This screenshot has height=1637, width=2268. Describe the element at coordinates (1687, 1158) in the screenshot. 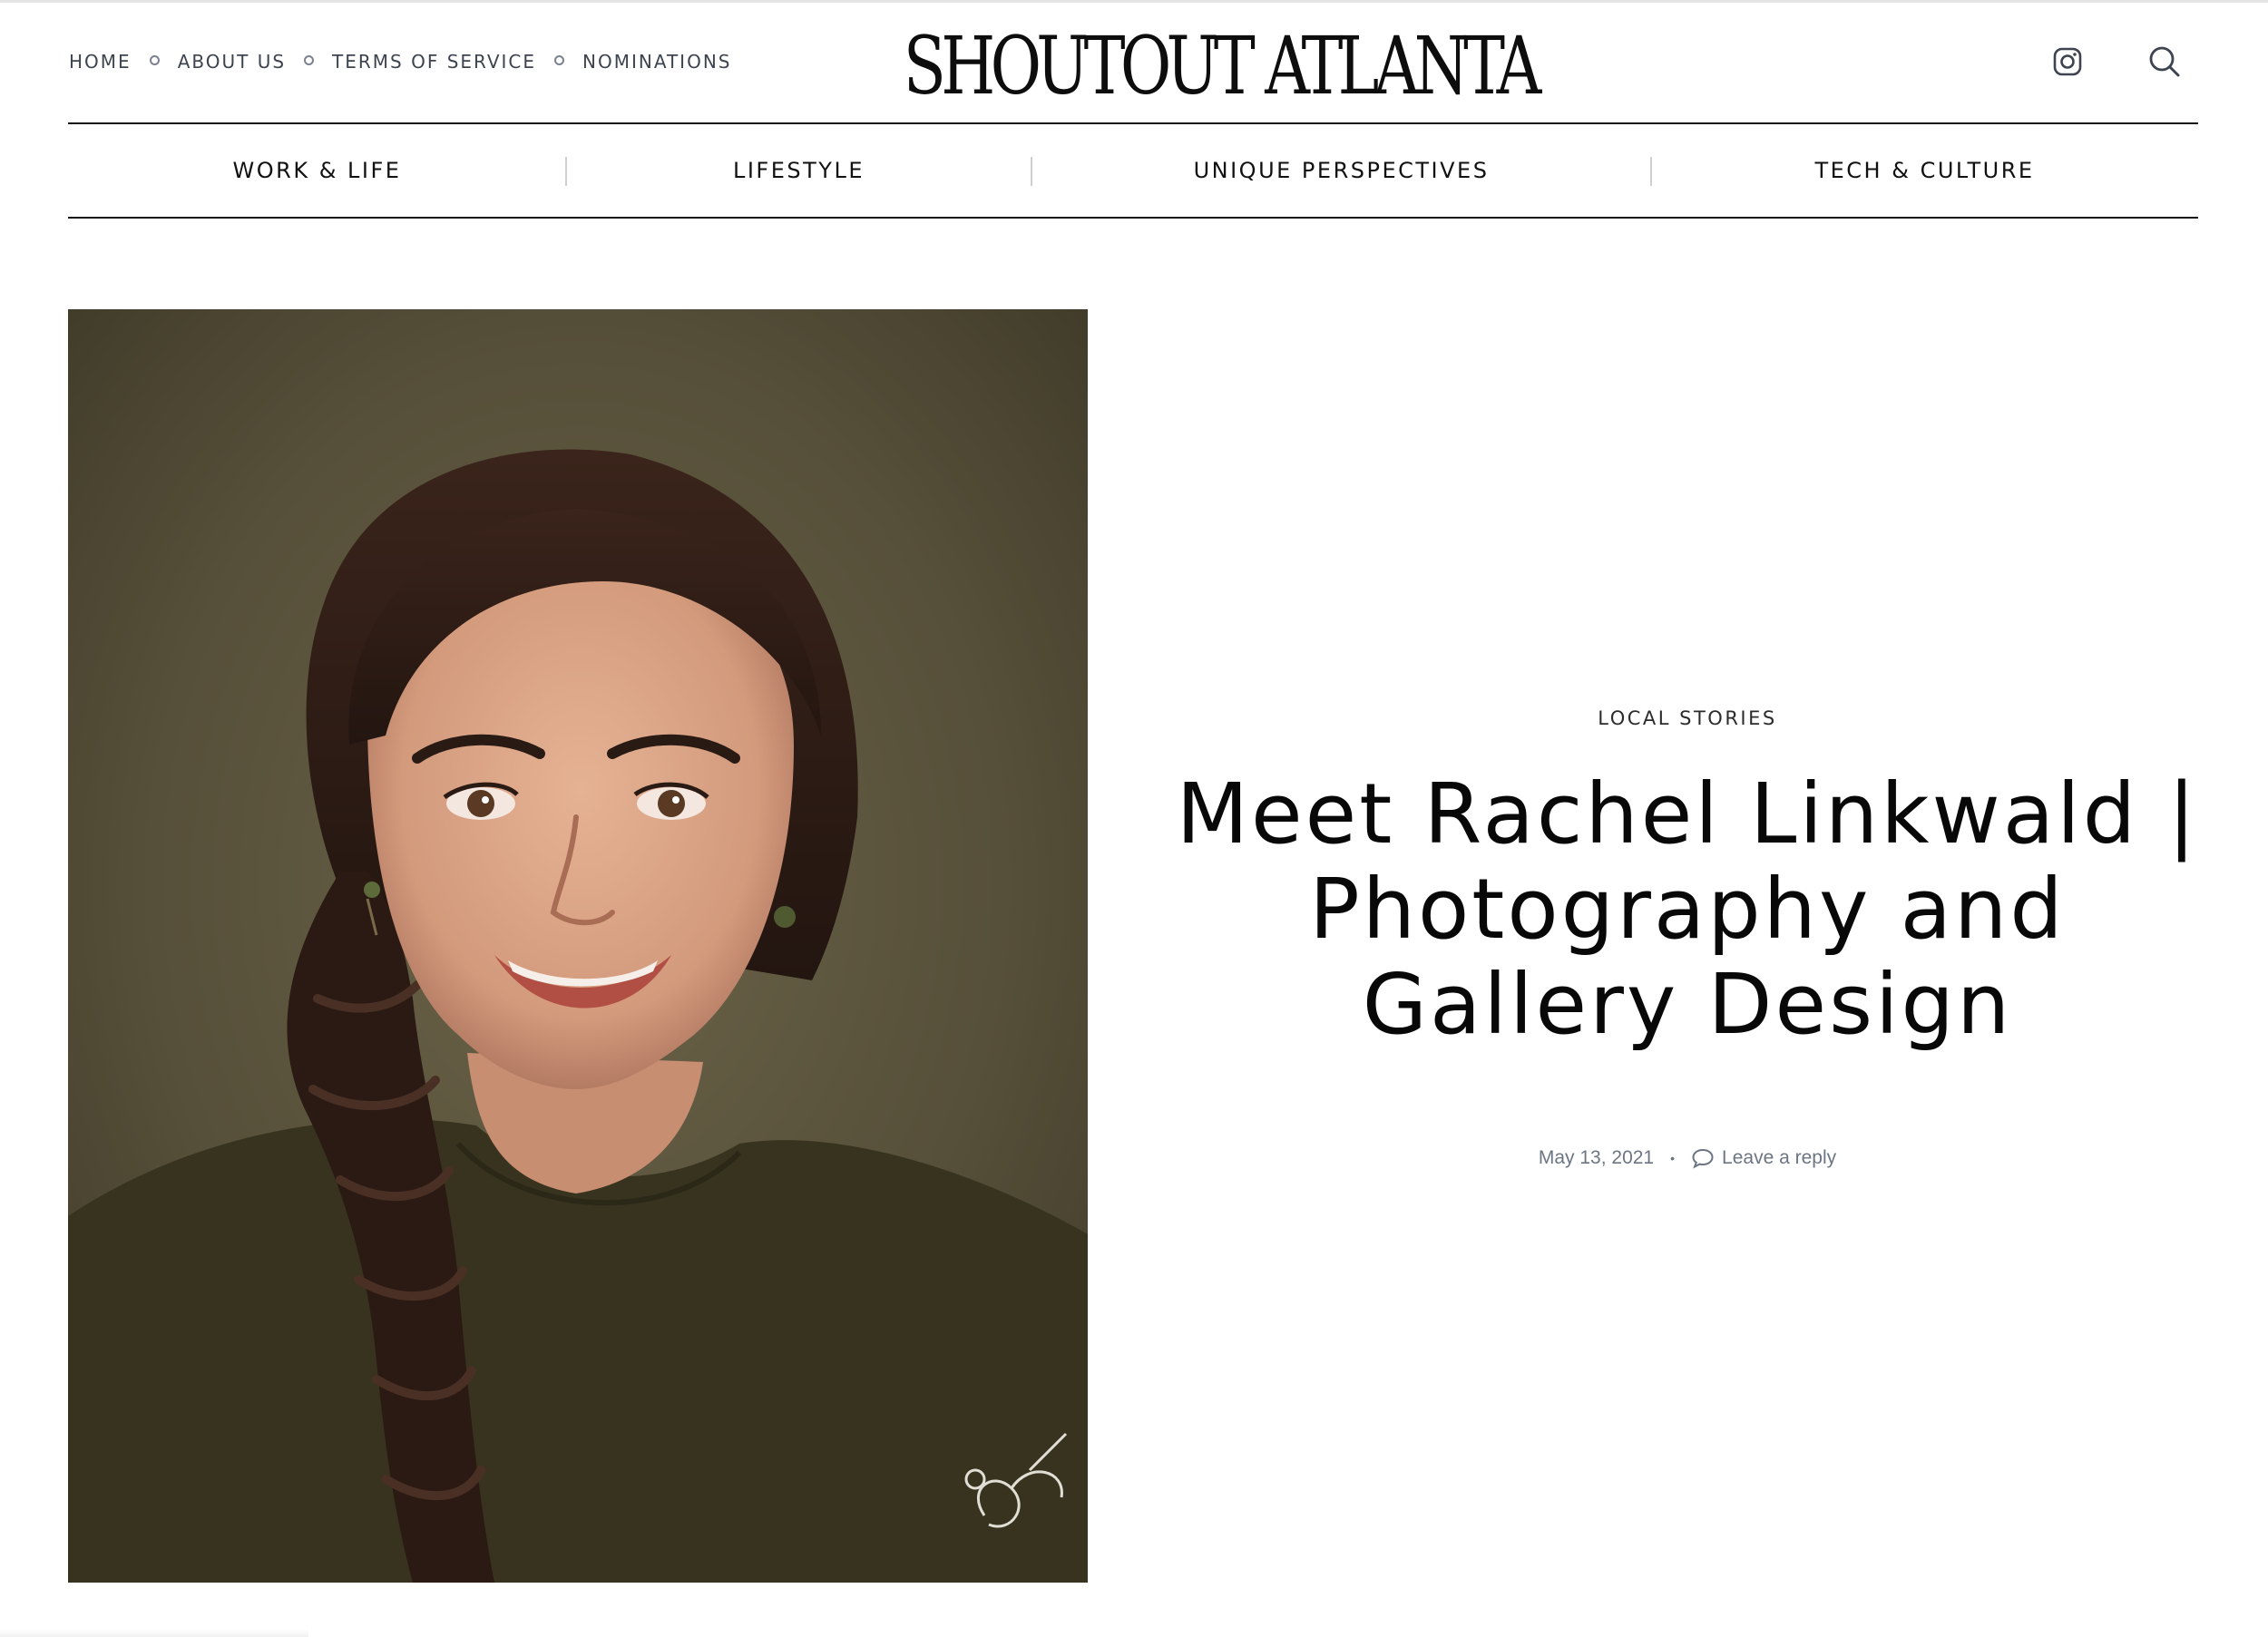

I see `post-meta: May 13, 2021 • Leave a reply` at that location.